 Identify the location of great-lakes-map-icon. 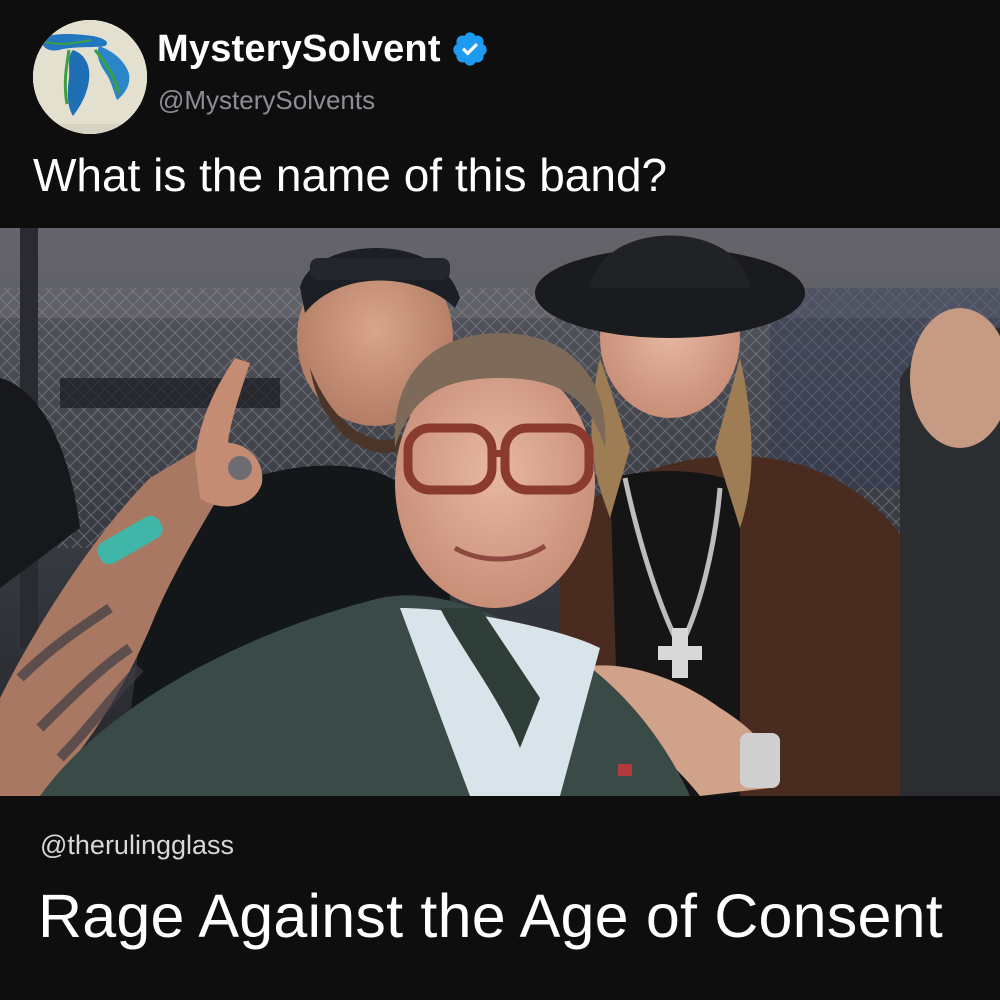
(90, 77).